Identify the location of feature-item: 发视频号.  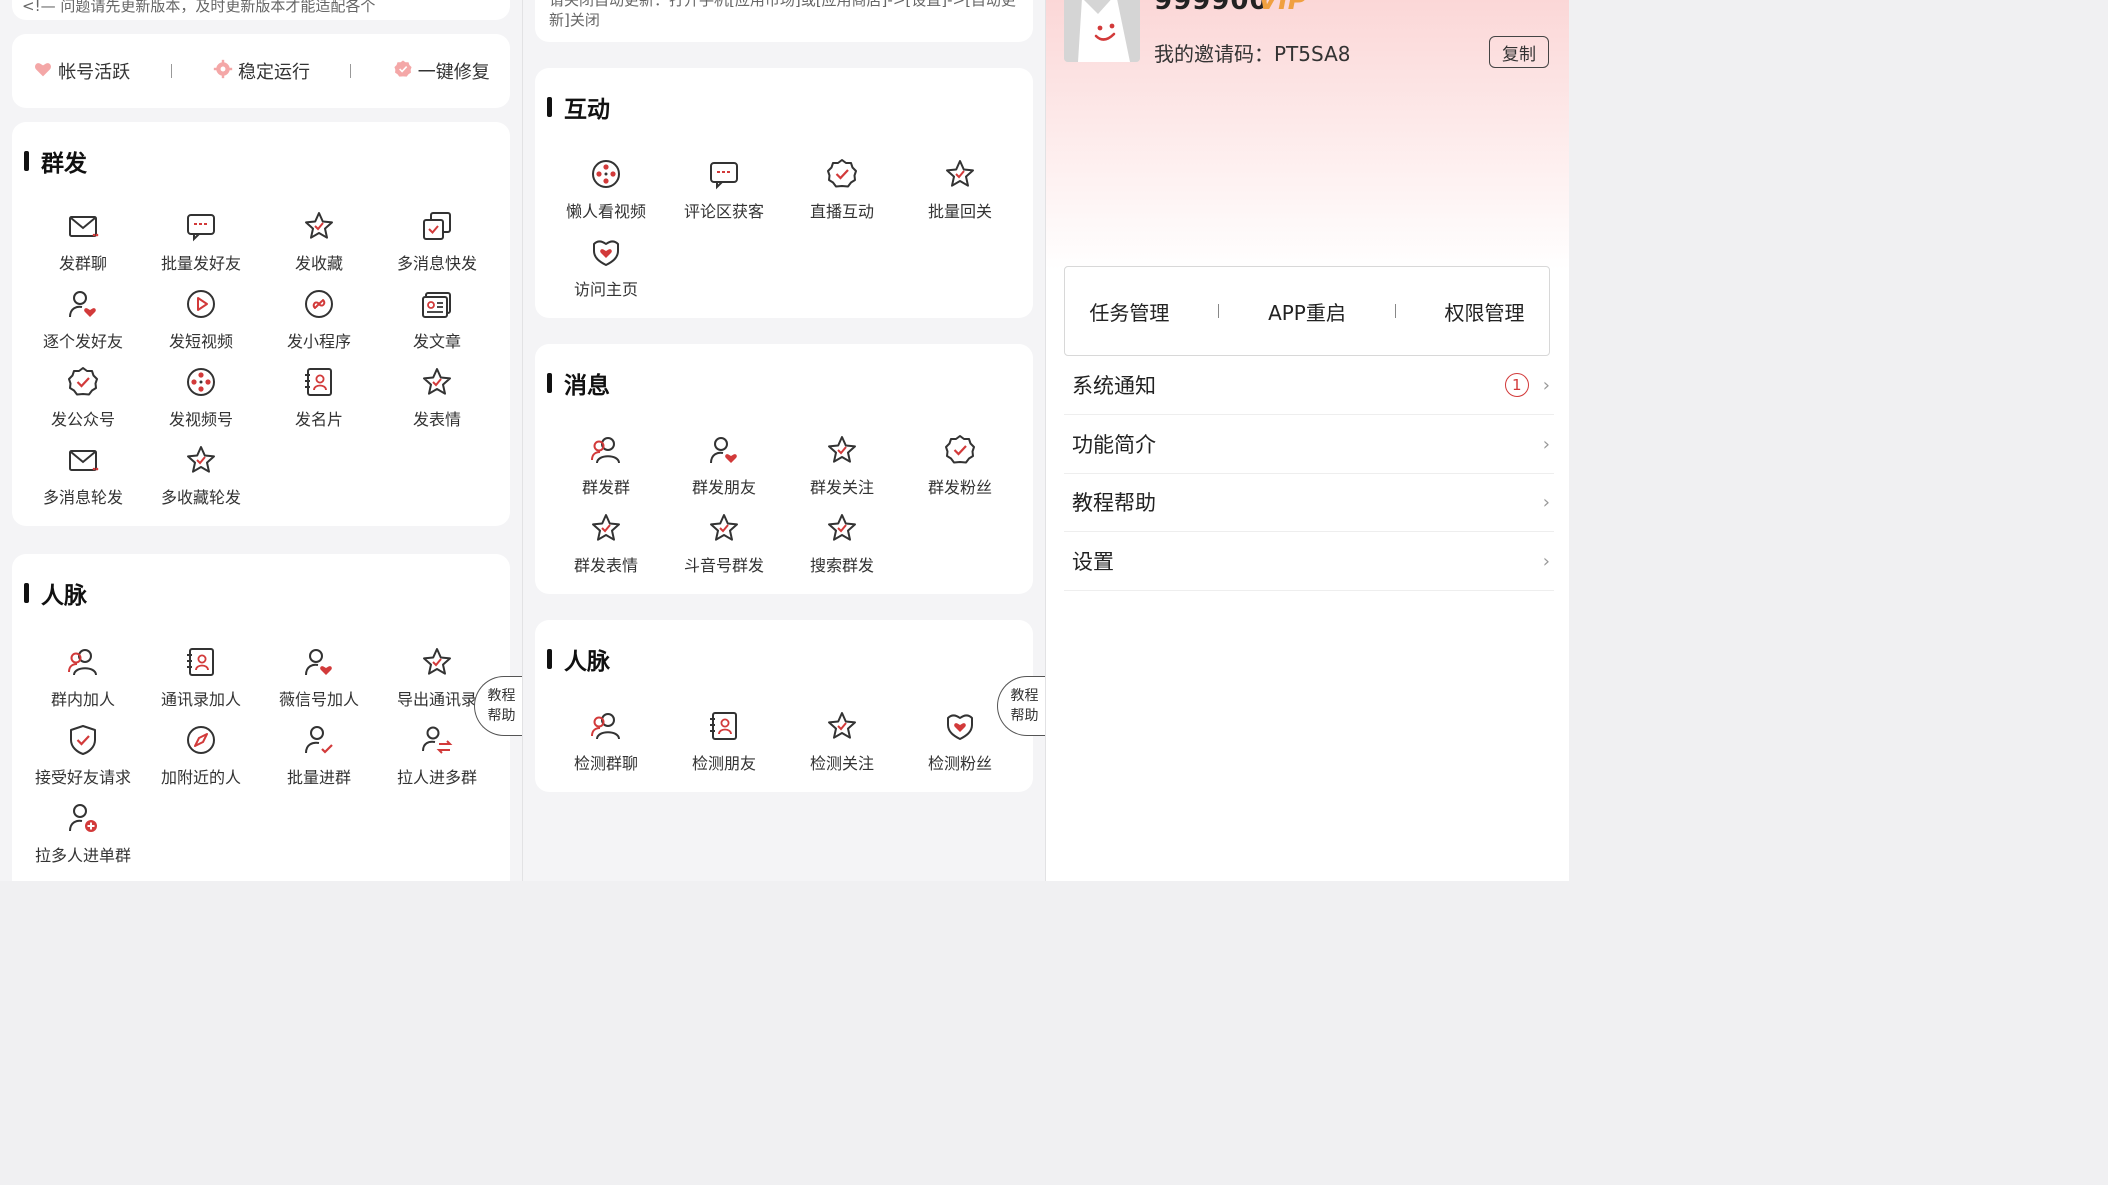
(201, 399).